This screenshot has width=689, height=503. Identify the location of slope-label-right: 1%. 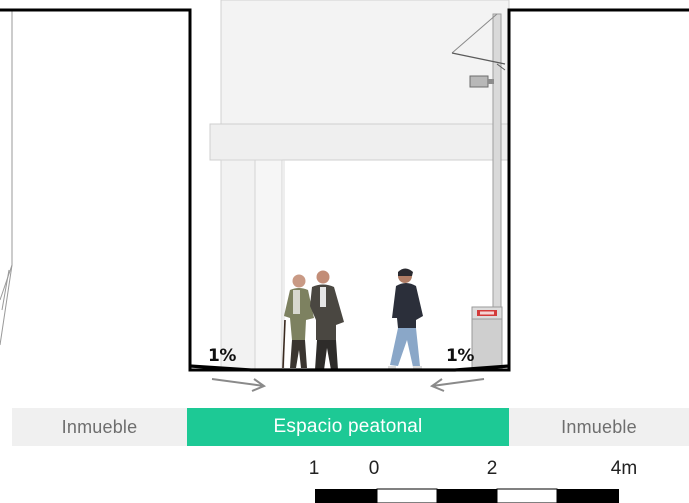
(460, 356).